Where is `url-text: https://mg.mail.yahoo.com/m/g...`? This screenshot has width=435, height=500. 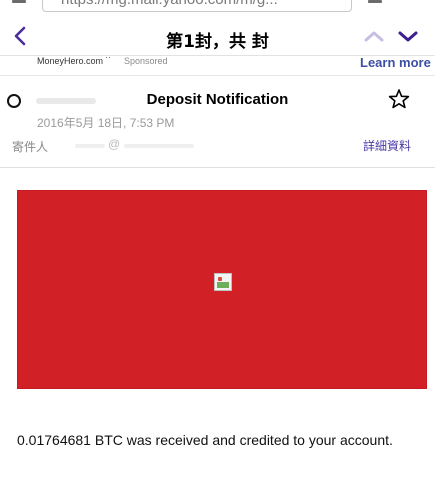
url-text: https://mg.mail.yahoo.com/m/g... is located at coordinates (169, 4).